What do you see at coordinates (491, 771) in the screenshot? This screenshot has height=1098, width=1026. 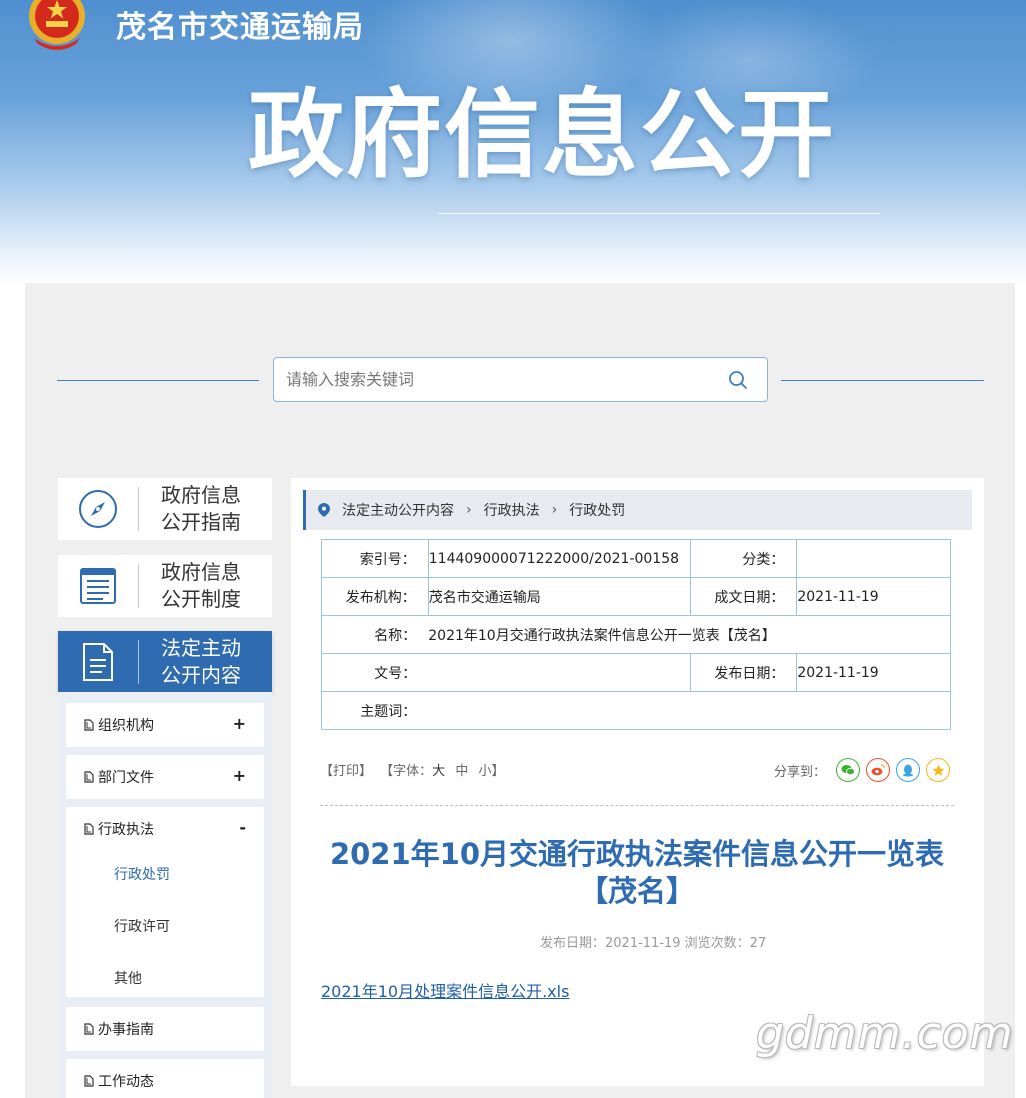 I see `font-small-link: 小】` at bounding box center [491, 771].